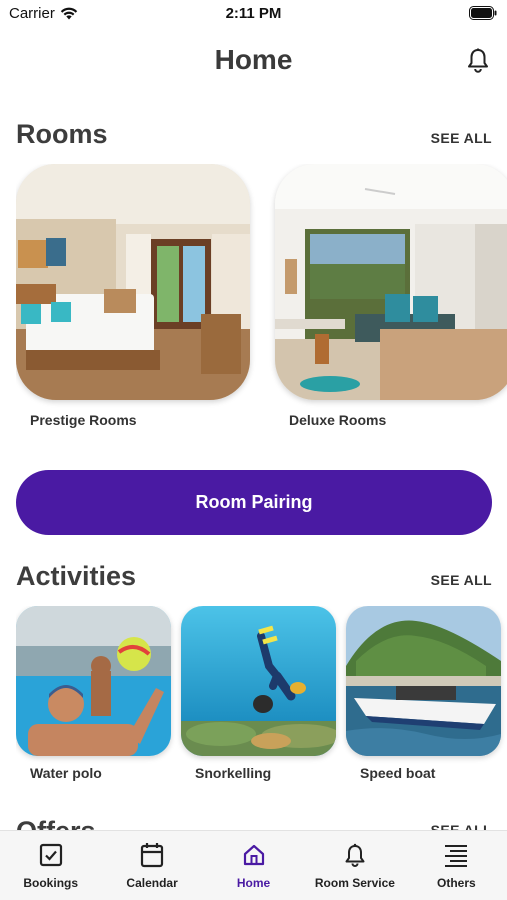 The height and width of the screenshot is (900, 507). I want to click on tab-calendar: Calendar, so click(151, 865).